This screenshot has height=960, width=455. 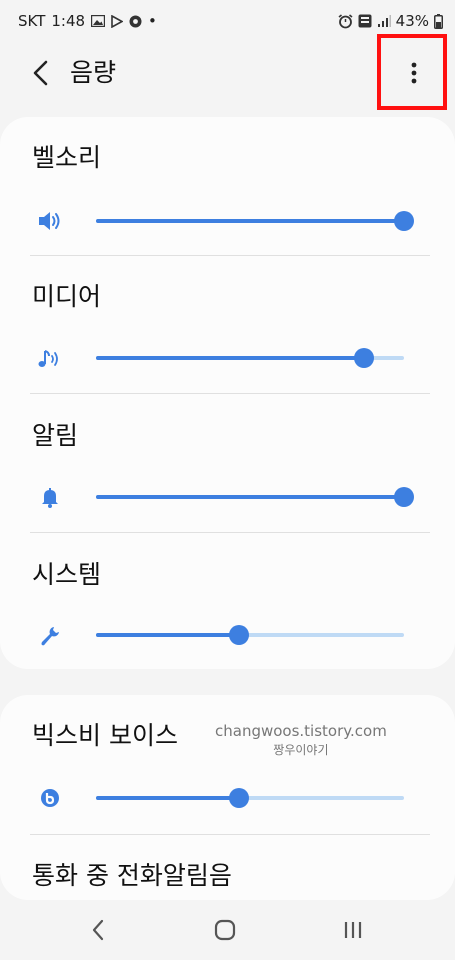 I want to click on bell-icon, so click(x=50, y=497).